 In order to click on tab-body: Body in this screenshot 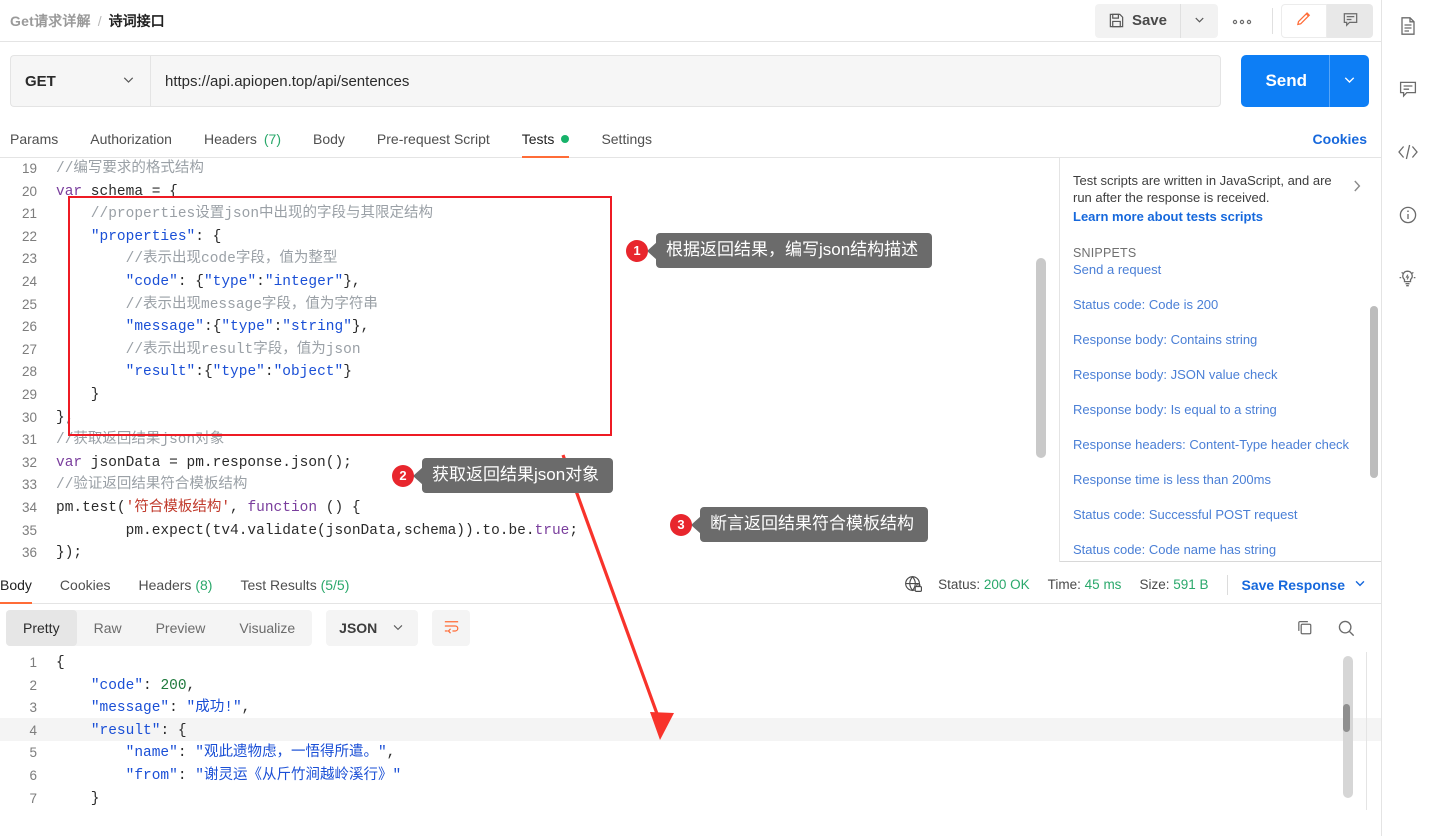, I will do `click(329, 144)`.